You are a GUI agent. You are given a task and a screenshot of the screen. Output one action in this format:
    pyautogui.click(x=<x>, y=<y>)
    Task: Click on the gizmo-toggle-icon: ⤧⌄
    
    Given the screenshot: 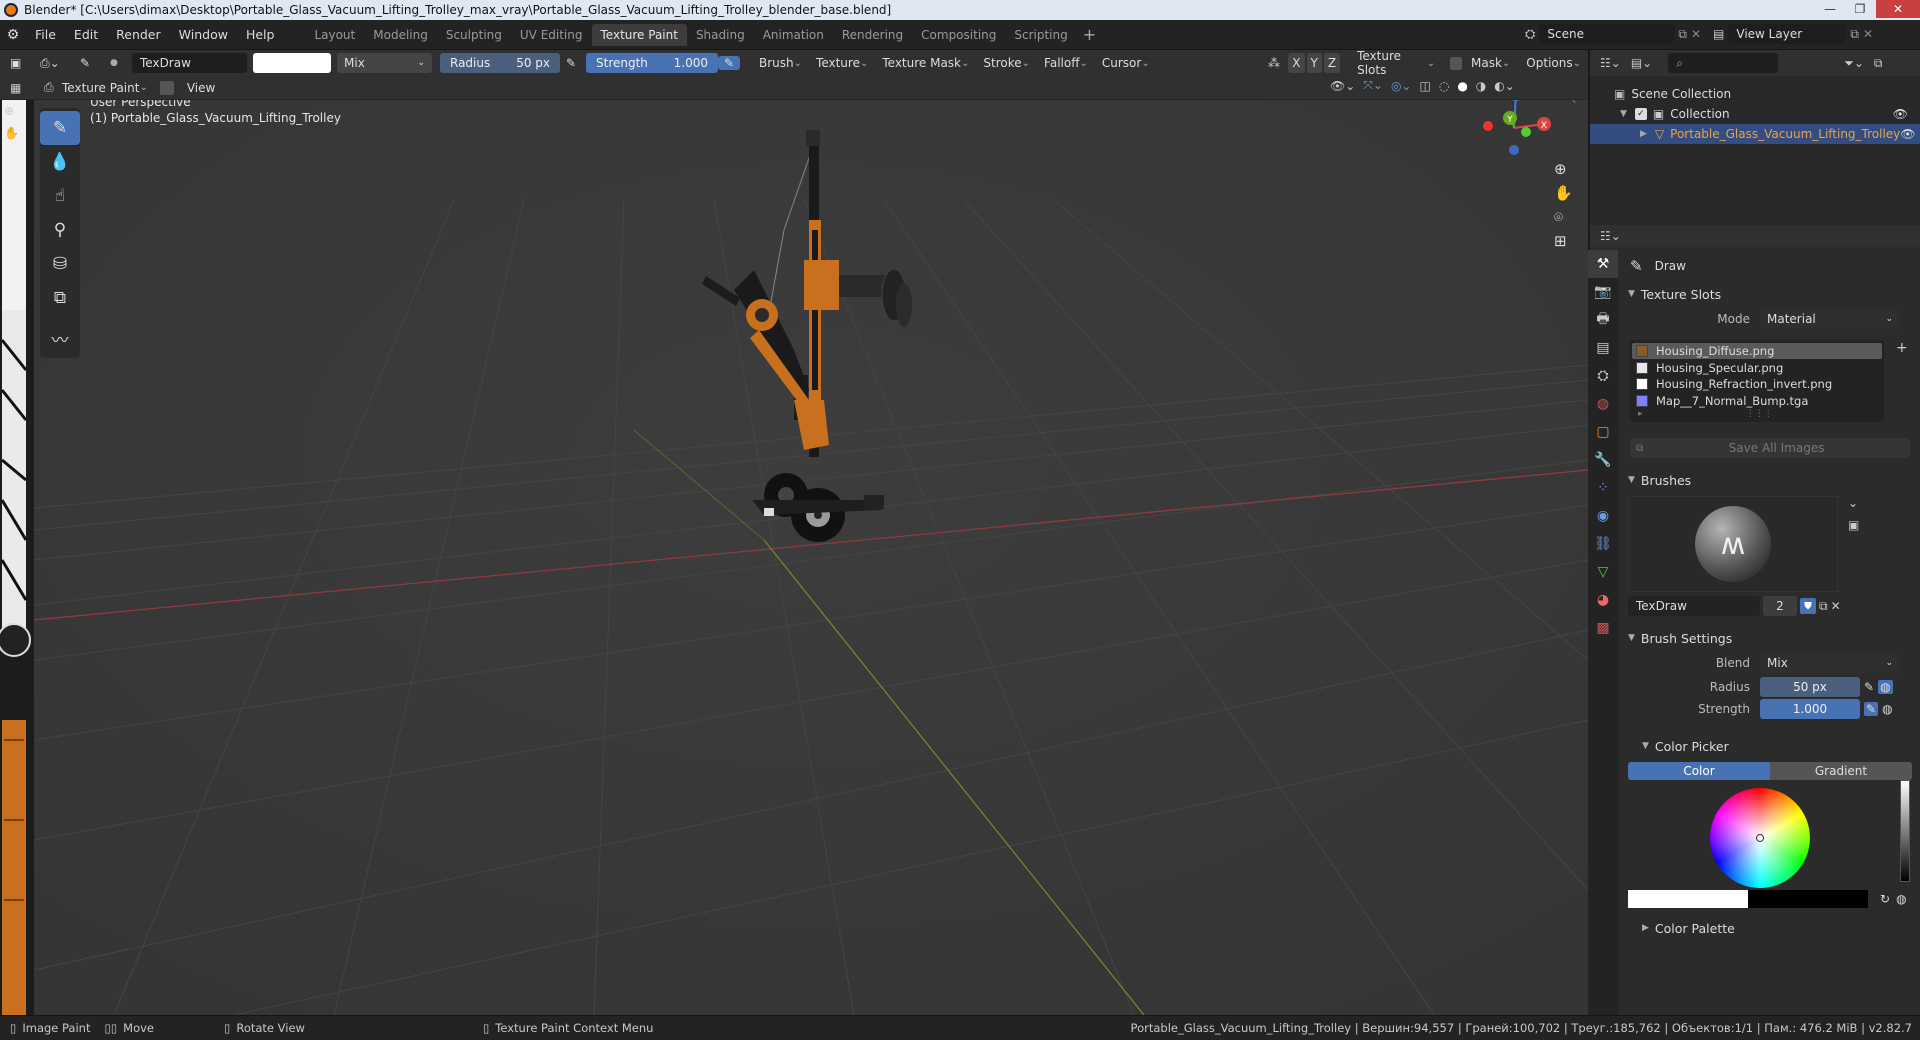 What is the action you would take?
    pyautogui.click(x=1373, y=85)
    